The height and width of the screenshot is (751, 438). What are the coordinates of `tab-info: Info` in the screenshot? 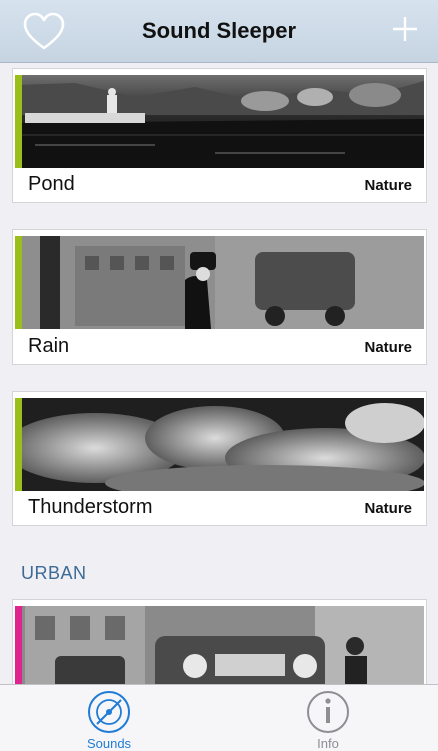 It's located at (328, 718).